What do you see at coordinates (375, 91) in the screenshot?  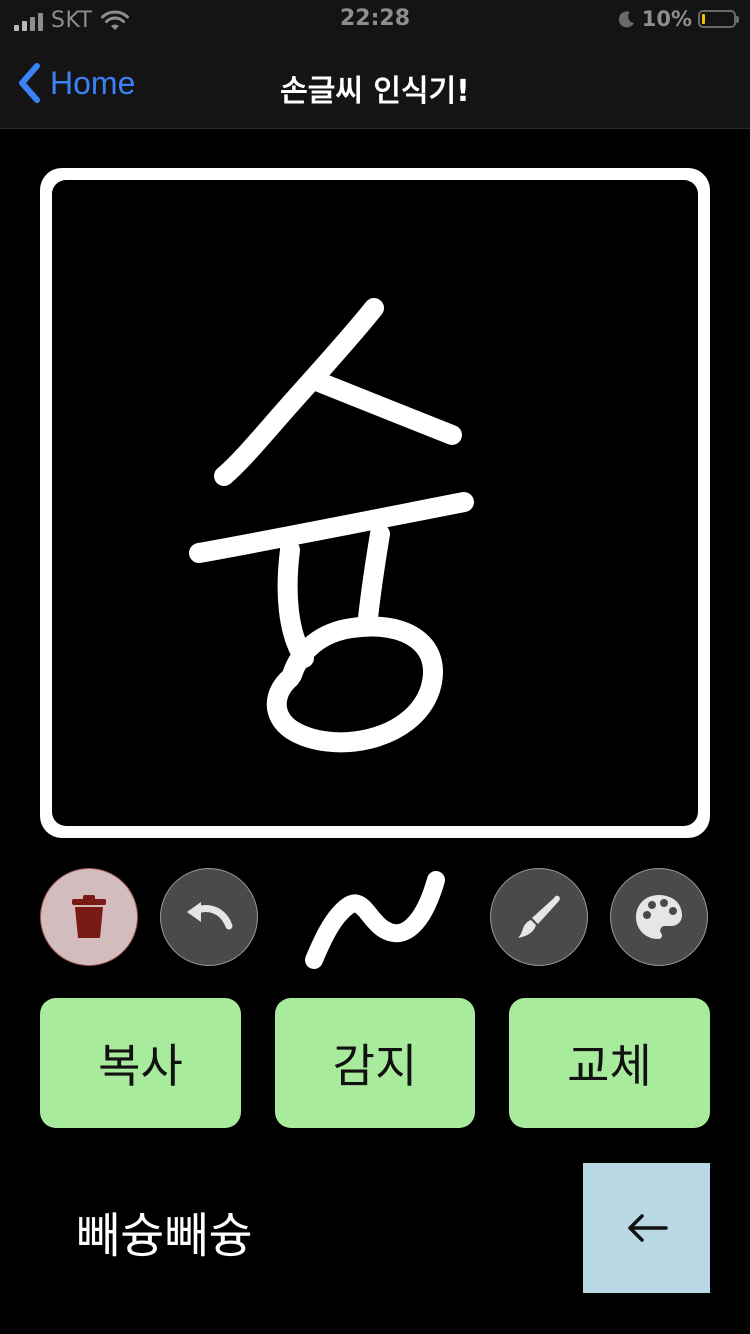 I see `page-title: 손글씨 인식기!` at bounding box center [375, 91].